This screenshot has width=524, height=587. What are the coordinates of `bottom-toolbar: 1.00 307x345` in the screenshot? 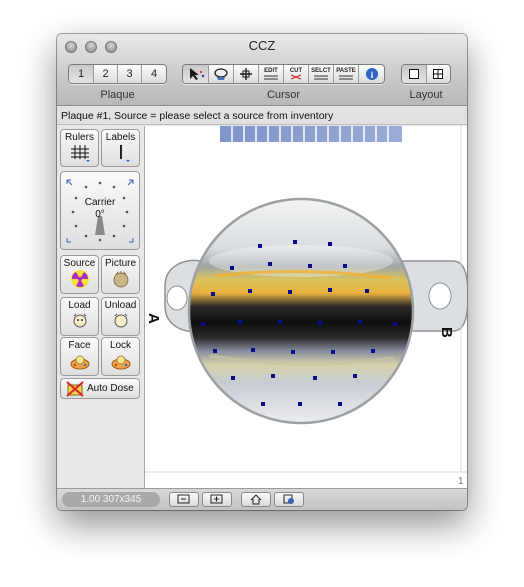 It's located at (262, 499).